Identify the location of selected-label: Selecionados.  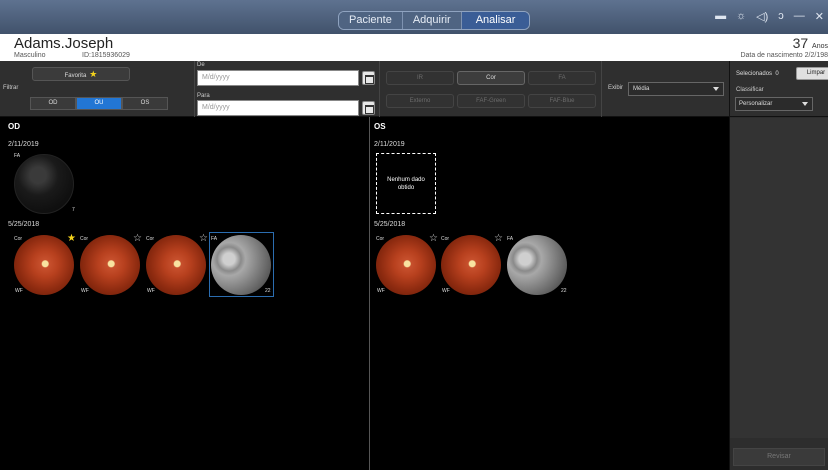
(754, 74).